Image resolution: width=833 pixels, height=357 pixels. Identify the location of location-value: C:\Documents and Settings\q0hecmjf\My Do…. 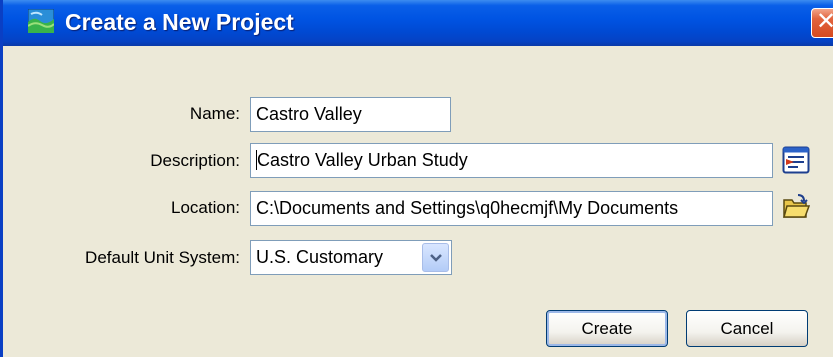
(467, 208).